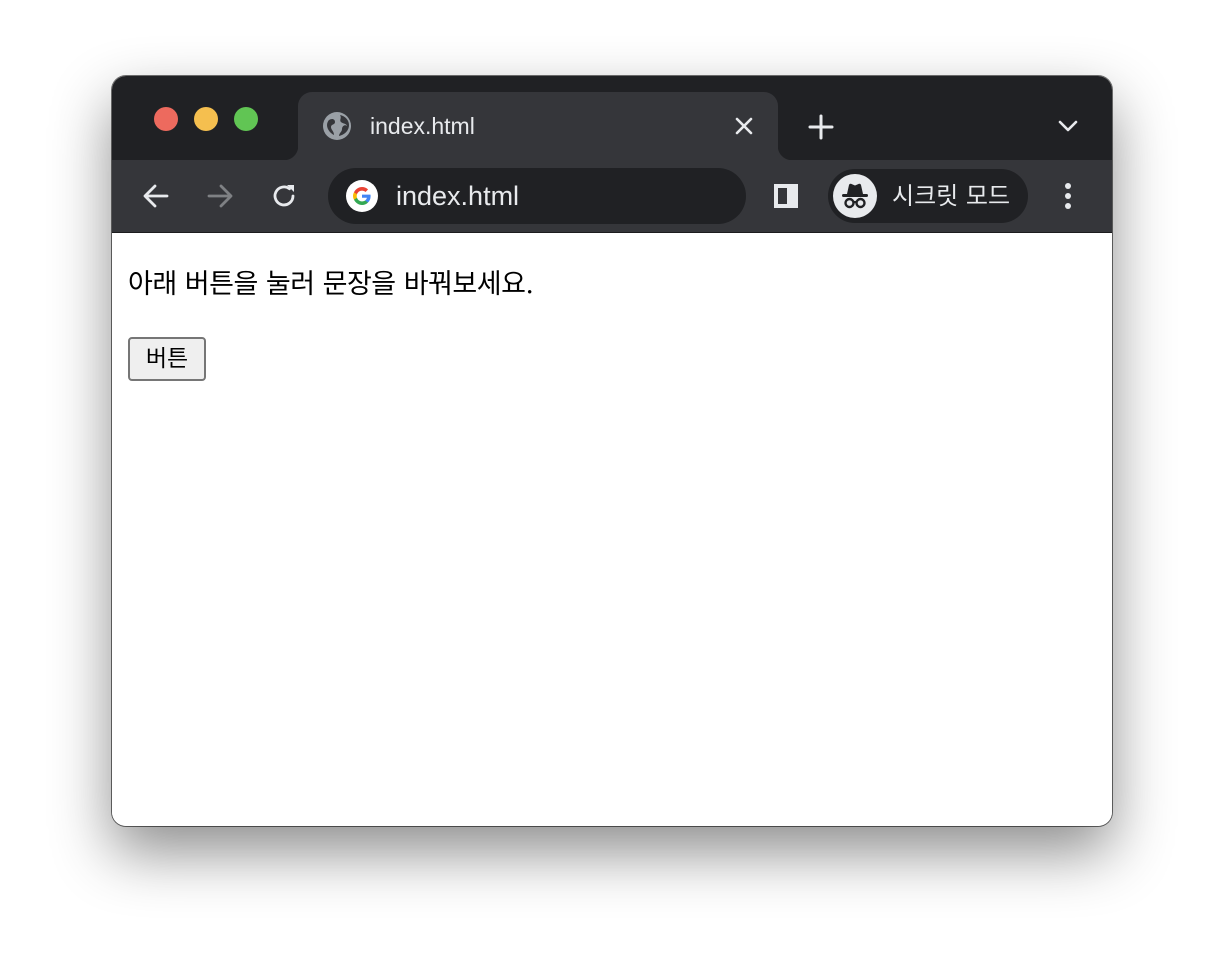 The height and width of the screenshot is (974, 1224). Describe the element at coordinates (331, 284) in the screenshot. I see `instruction-text: 아래 버튼을 눌러 문장을 바꿔보세요.` at that location.